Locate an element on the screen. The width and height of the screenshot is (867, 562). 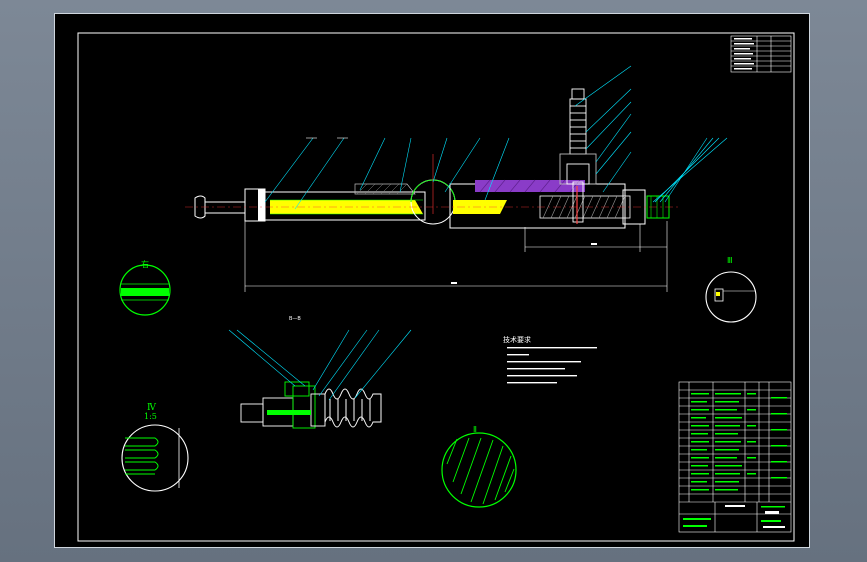
main-assembly is located at coordinates (432, 158).